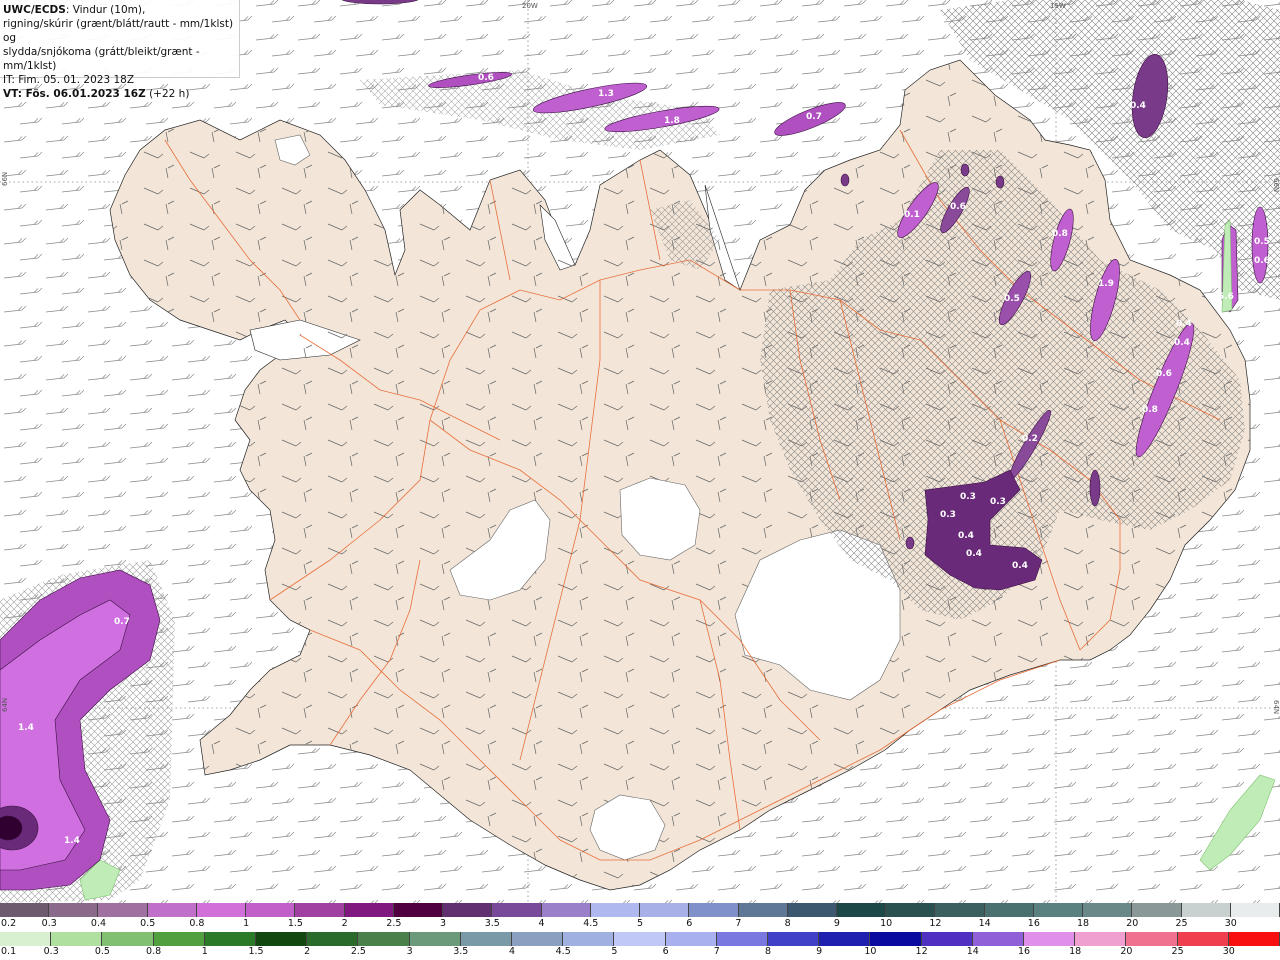 The width and height of the screenshot is (1280, 960). Describe the element at coordinates (34, 10) in the screenshot. I see `model-name: UWC/ECDS` at that location.